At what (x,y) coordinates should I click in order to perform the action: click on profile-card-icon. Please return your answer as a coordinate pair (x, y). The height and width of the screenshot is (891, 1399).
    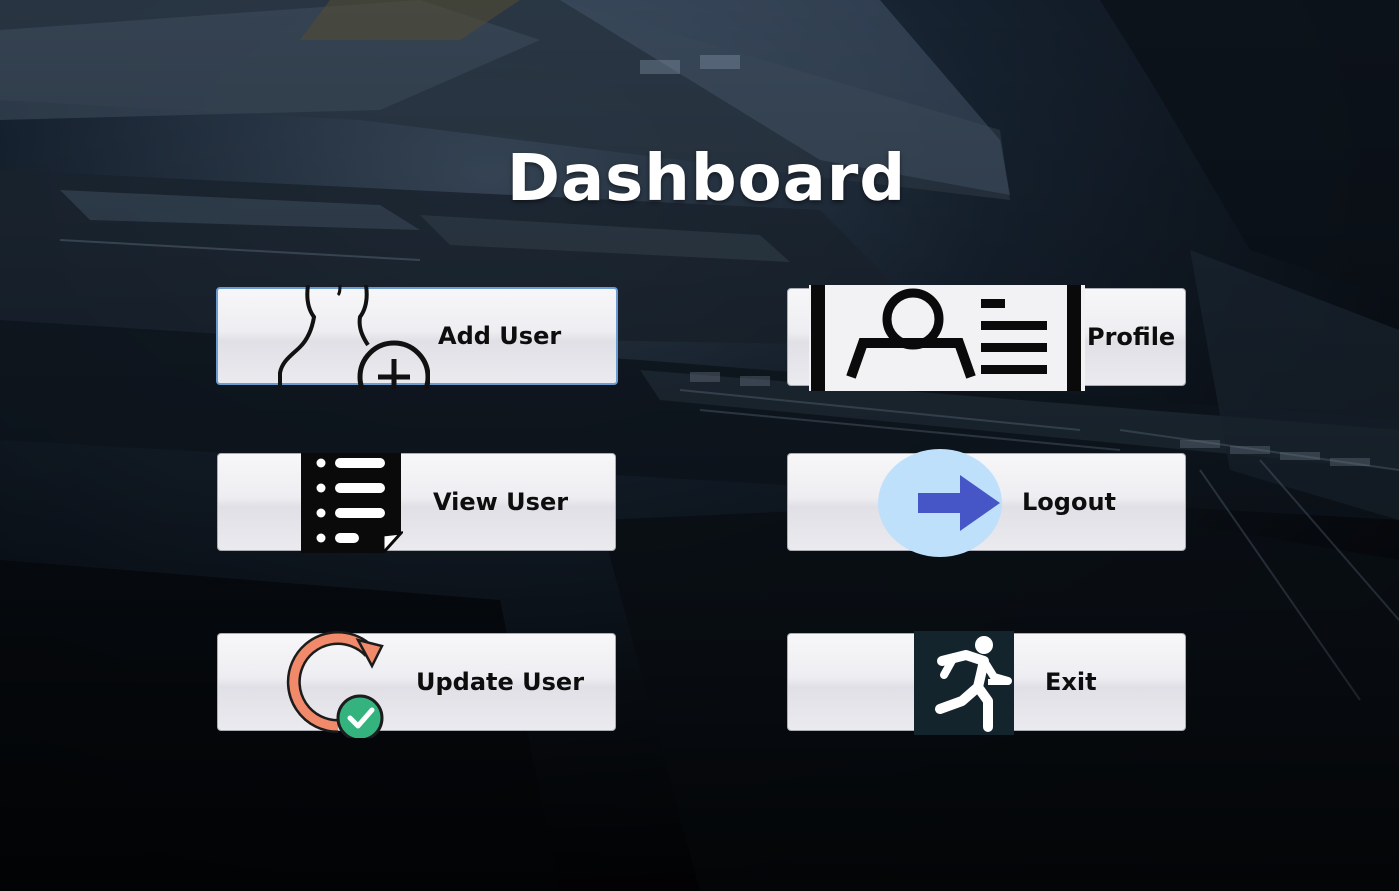
    Looking at the image, I should click on (947, 338).